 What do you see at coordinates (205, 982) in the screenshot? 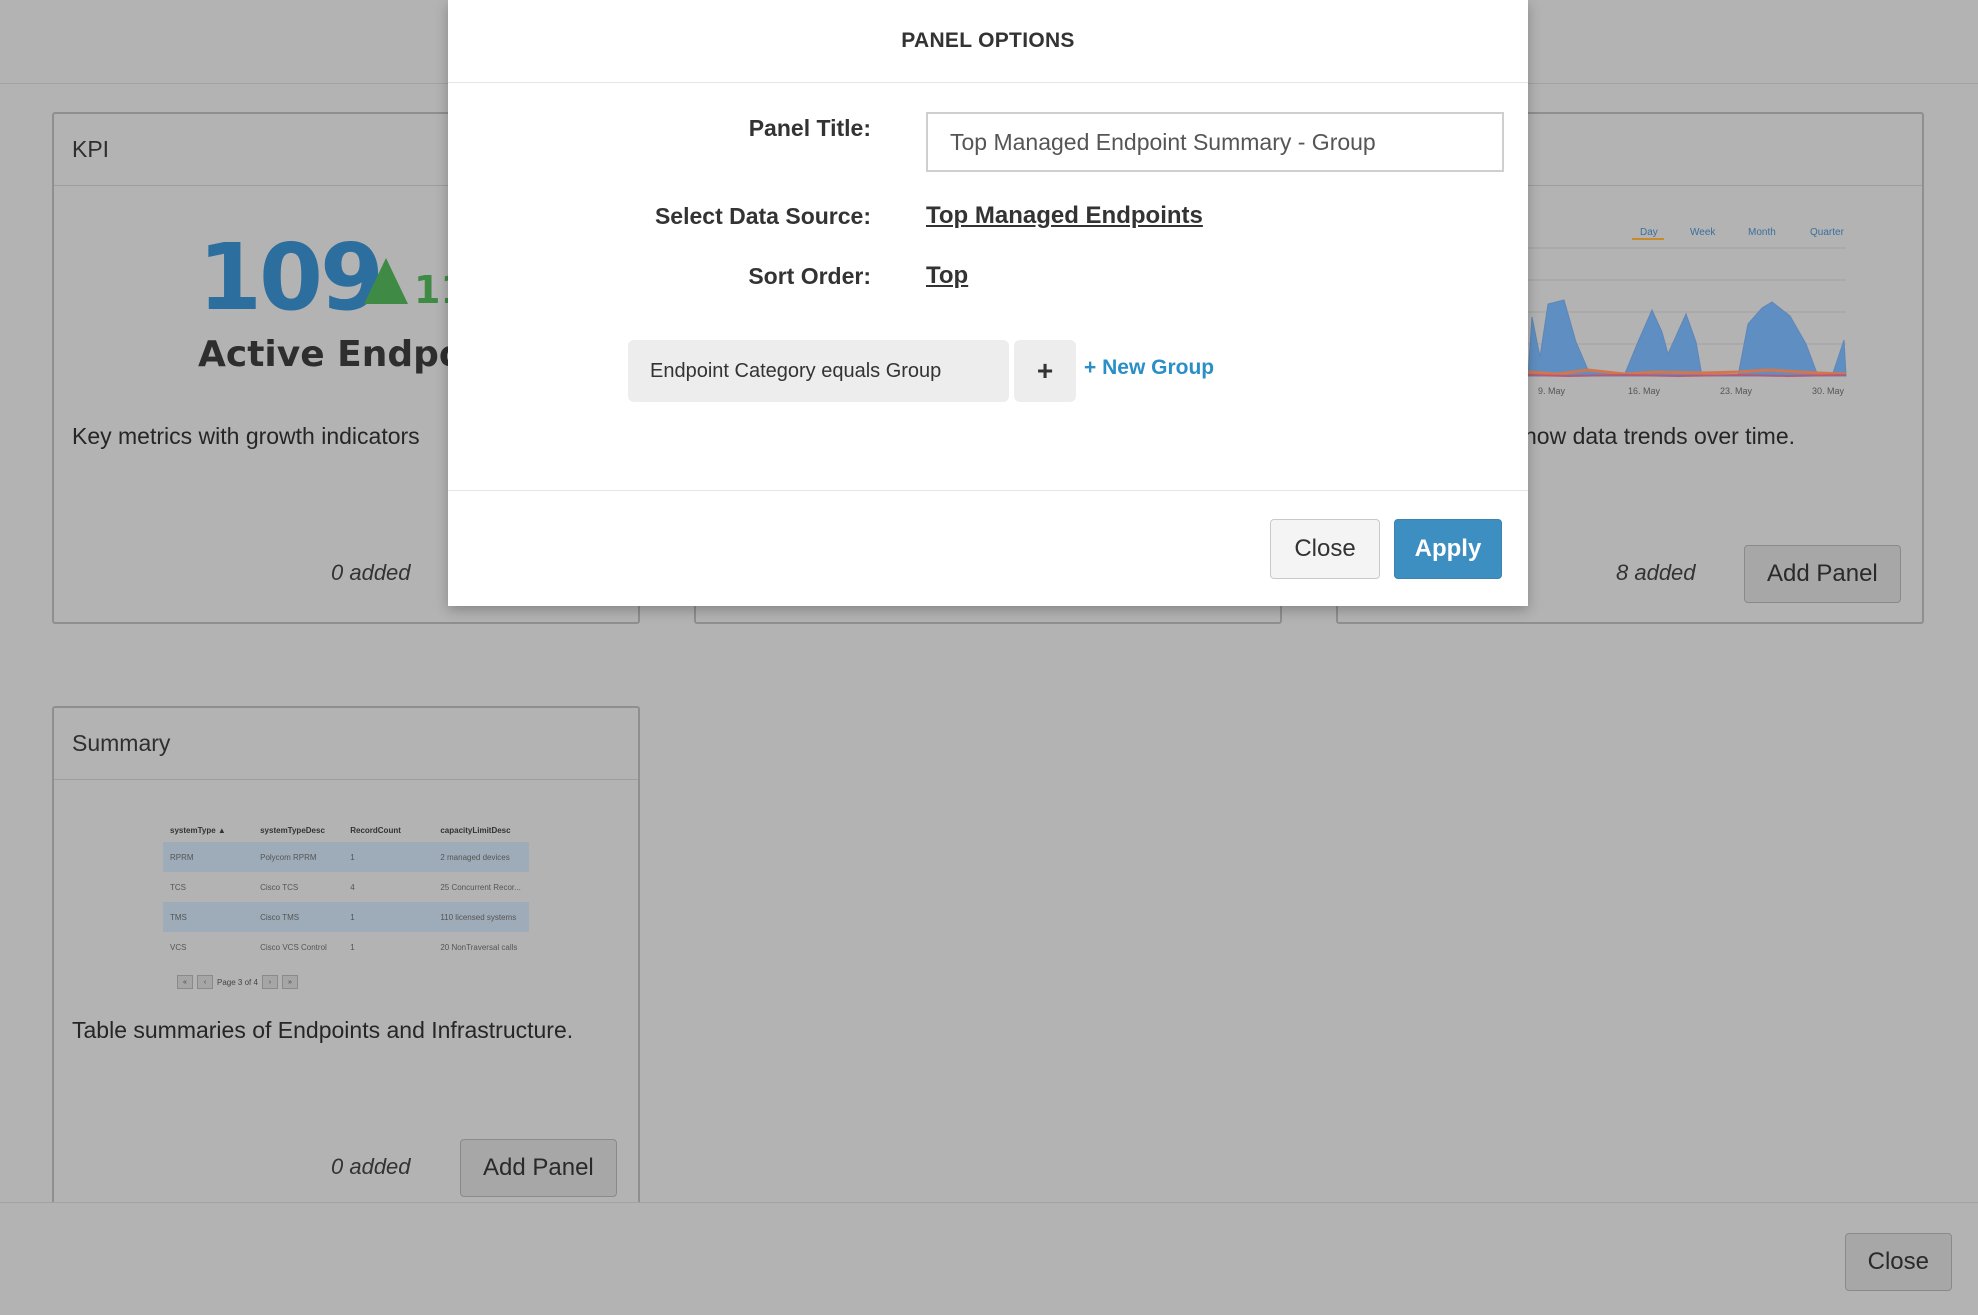
I see `prev-page-icon: ‹` at bounding box center [205, 982].